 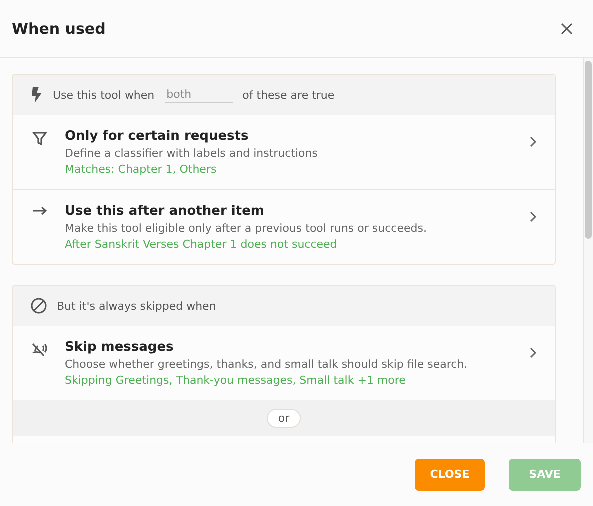 I want to click on muted-speaker-icon, so click(x=40, y=350).